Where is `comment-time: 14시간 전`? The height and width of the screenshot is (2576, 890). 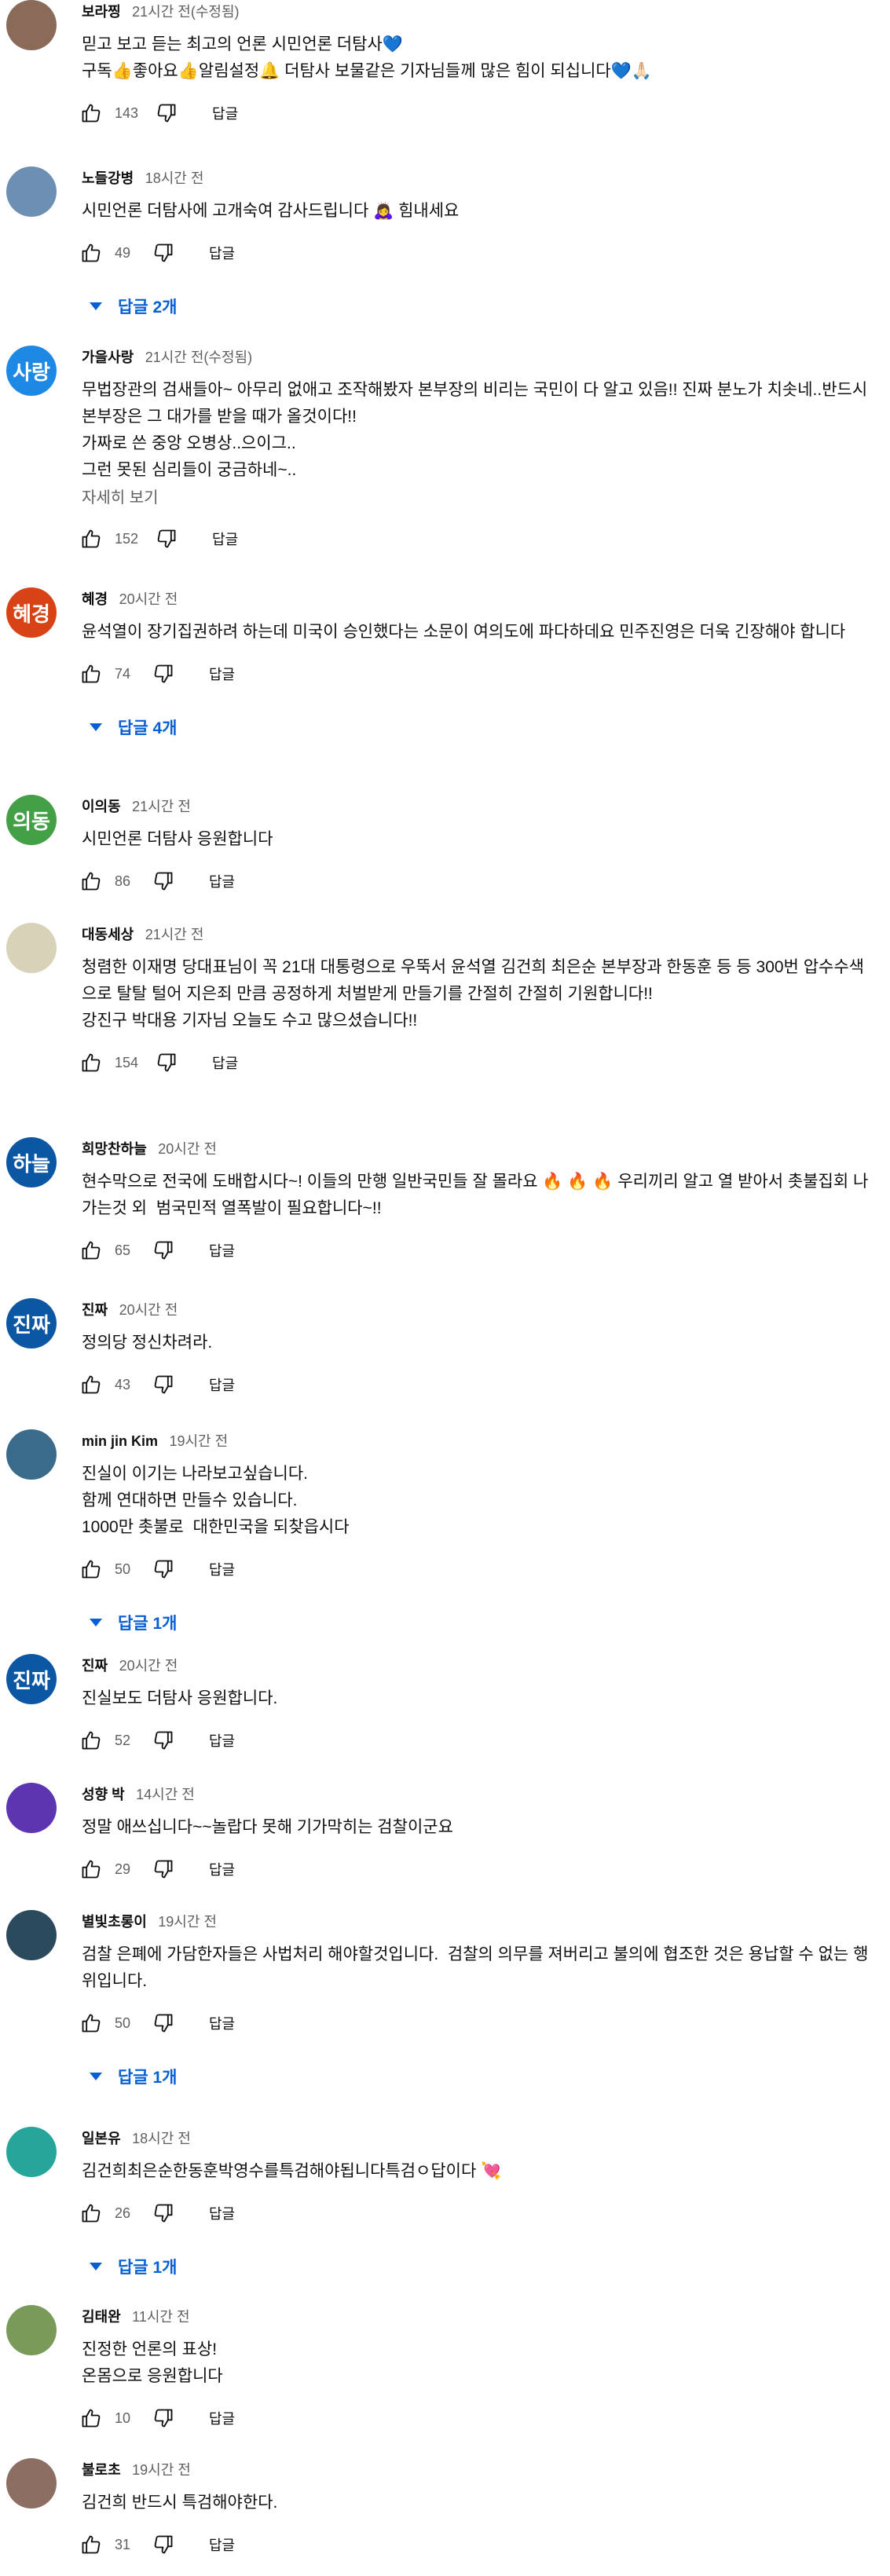
comment-time: 14시간 전 is located at coordinates (165, 1794).